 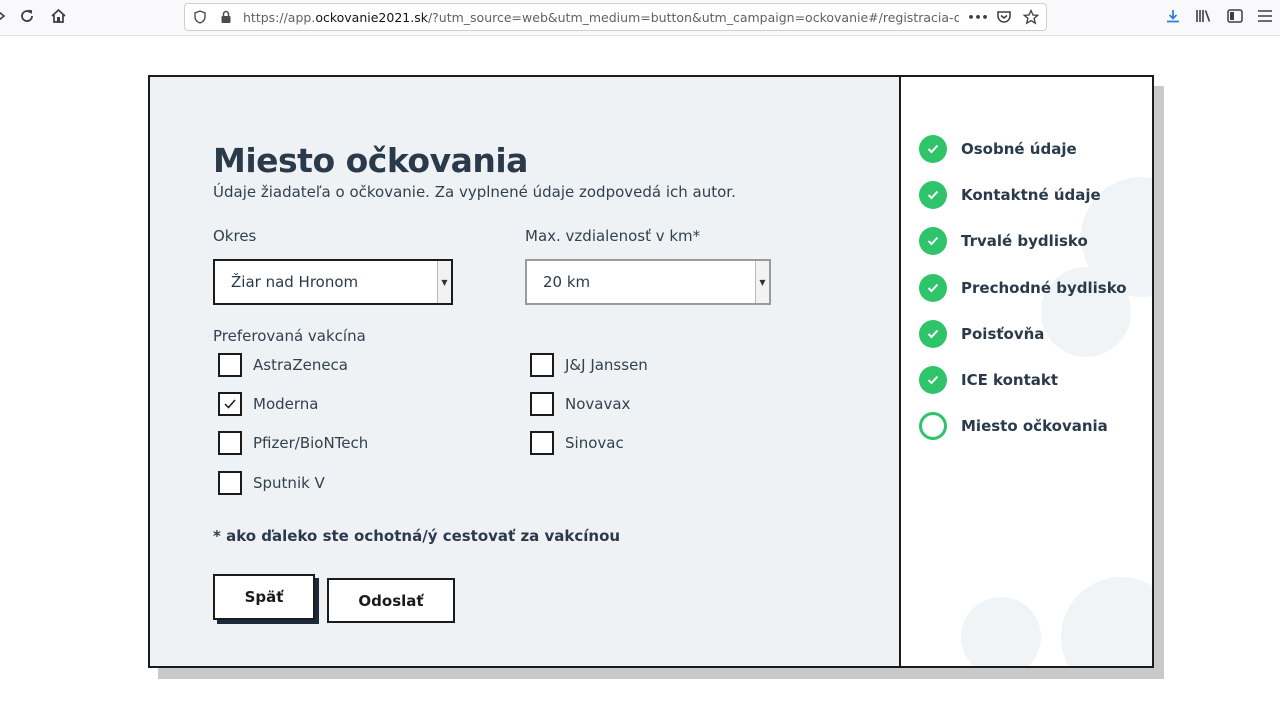 What do you see at coordinates (295, 282) in the screenshot?
I see `okres-value: Žiar nad Hronom` at bounding box center [295, 282].